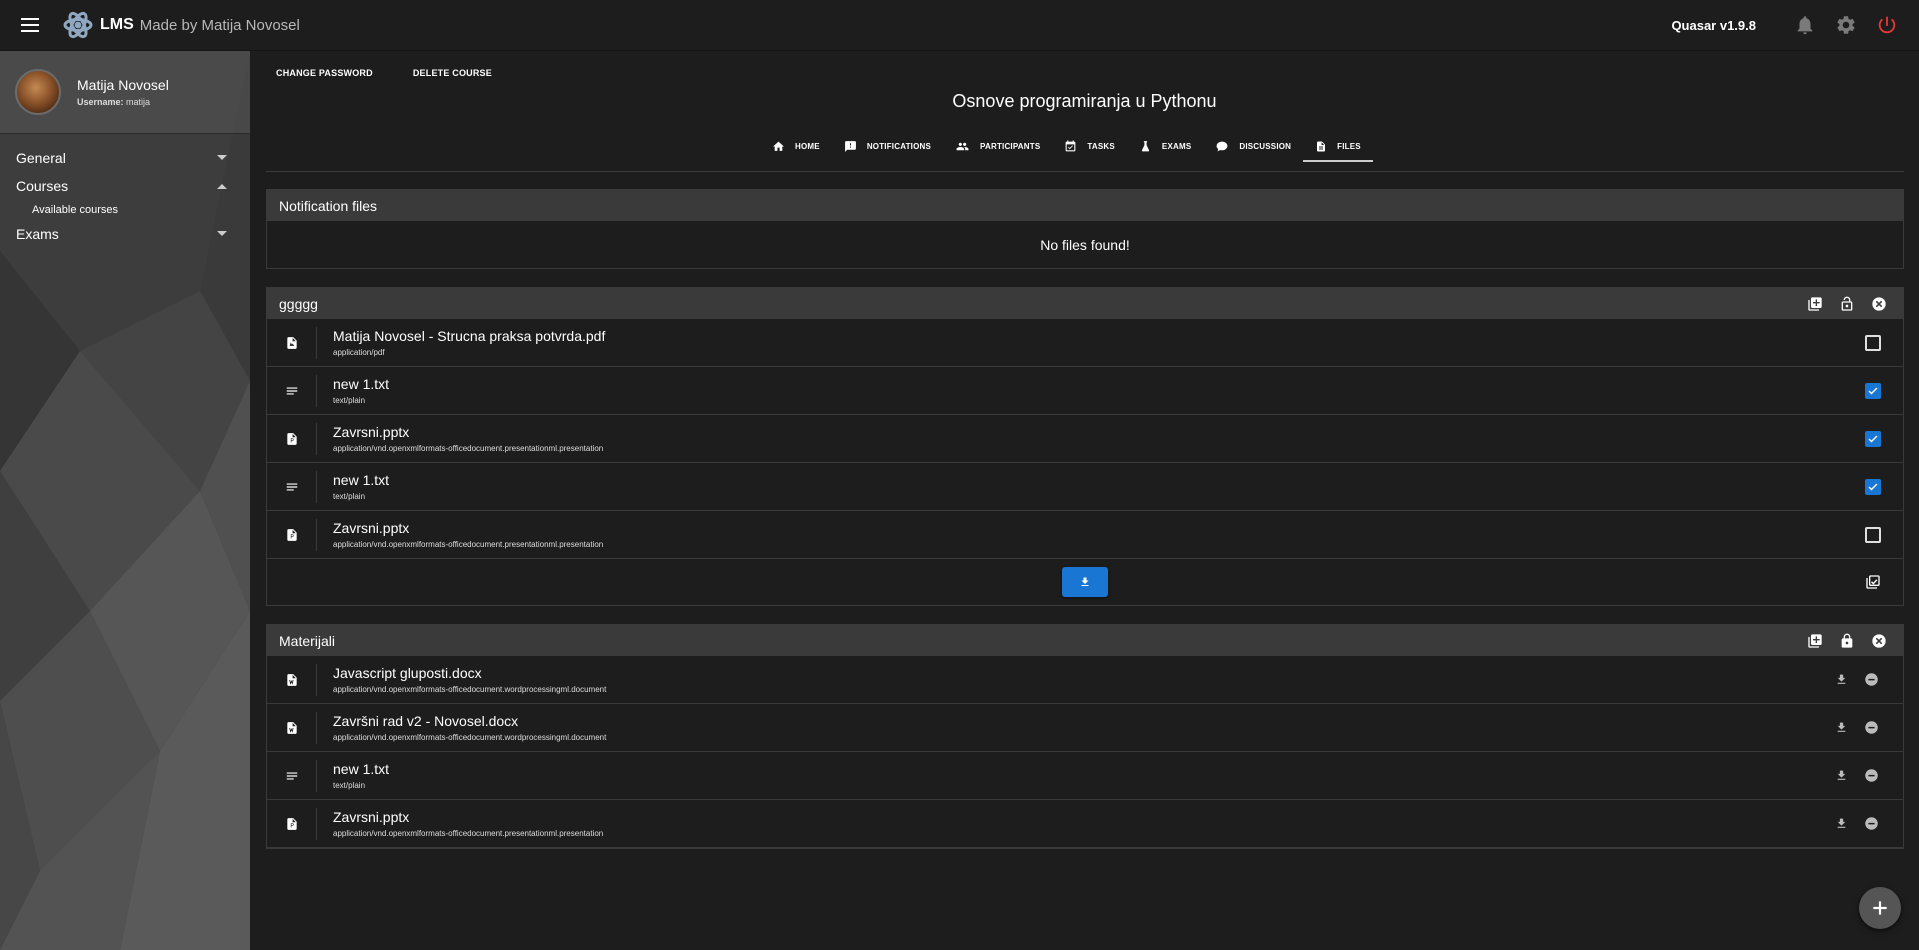 This screenshot has width=1919, height=950. Describe the element at coordinates (1321, 146) in the screenshot. I see `file-icon` at that location.